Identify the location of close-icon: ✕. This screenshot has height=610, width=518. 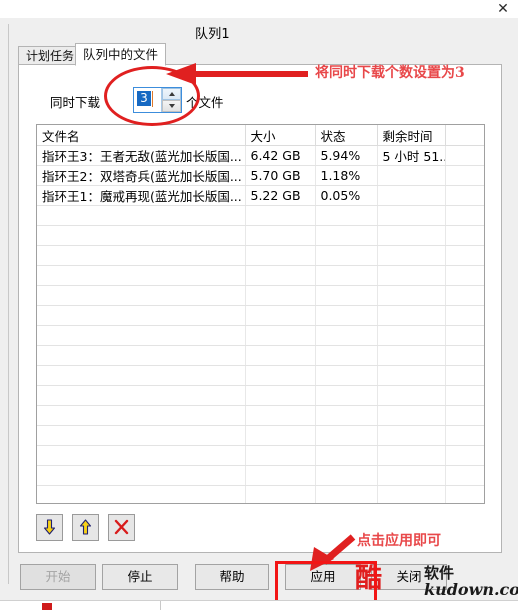
(503, 9).